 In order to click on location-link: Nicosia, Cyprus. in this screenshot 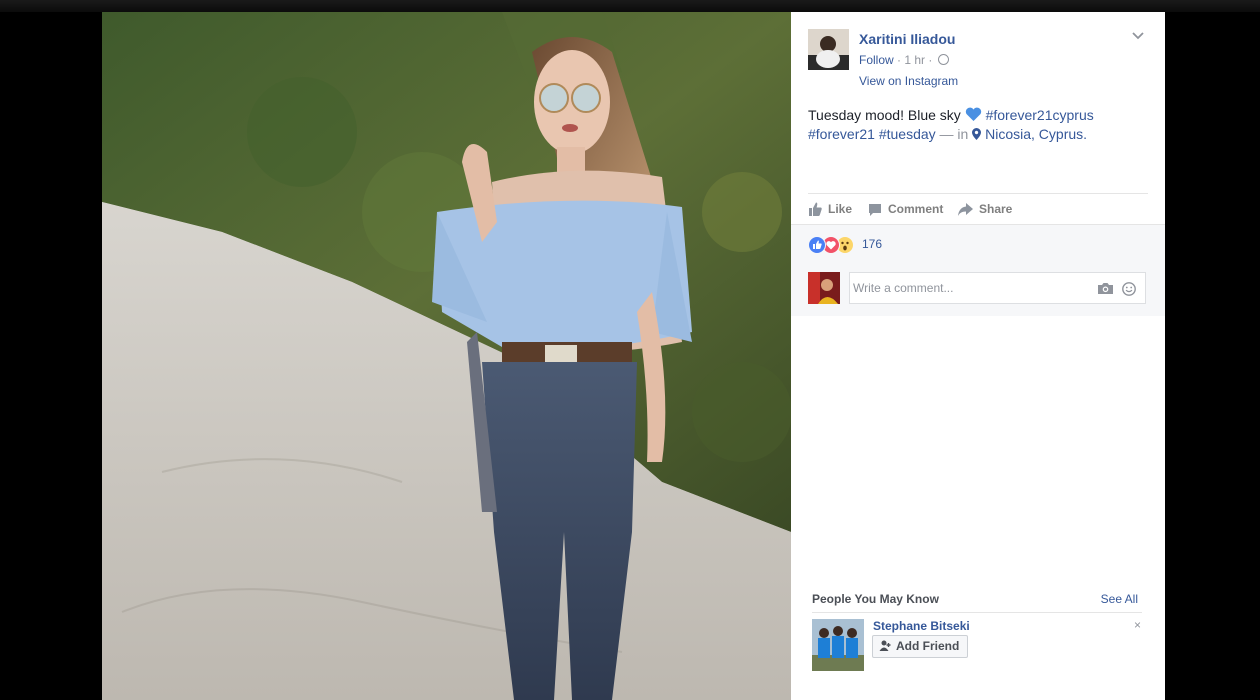, I will do `click(1036, 134)`.